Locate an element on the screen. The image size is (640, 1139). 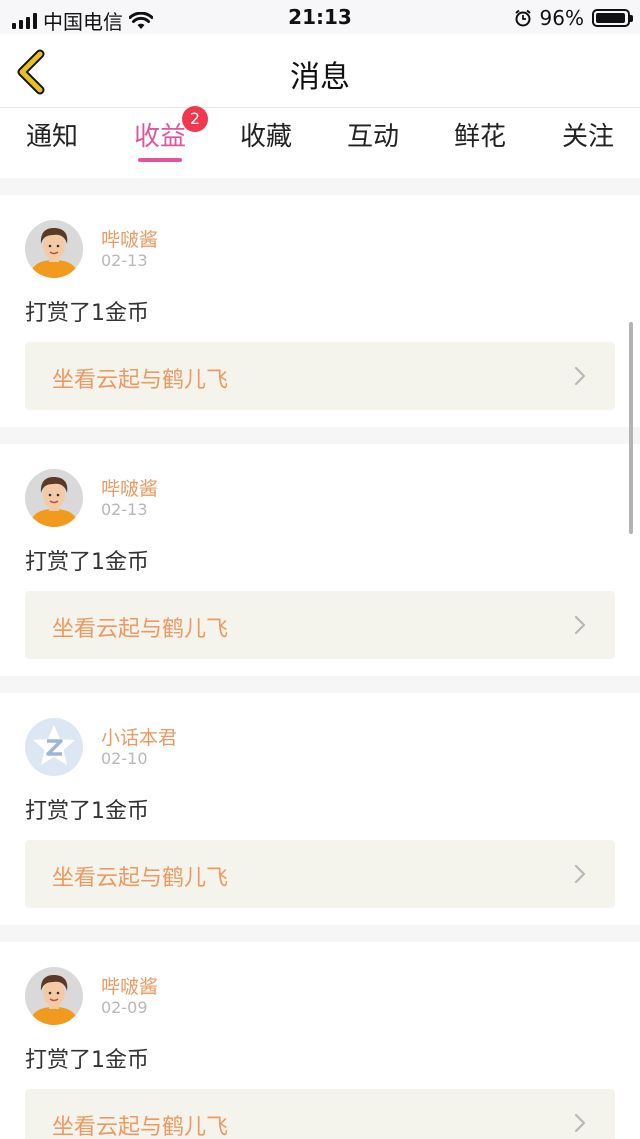
tab-earnings: 收益 2 is located at coordinates (171, 134).